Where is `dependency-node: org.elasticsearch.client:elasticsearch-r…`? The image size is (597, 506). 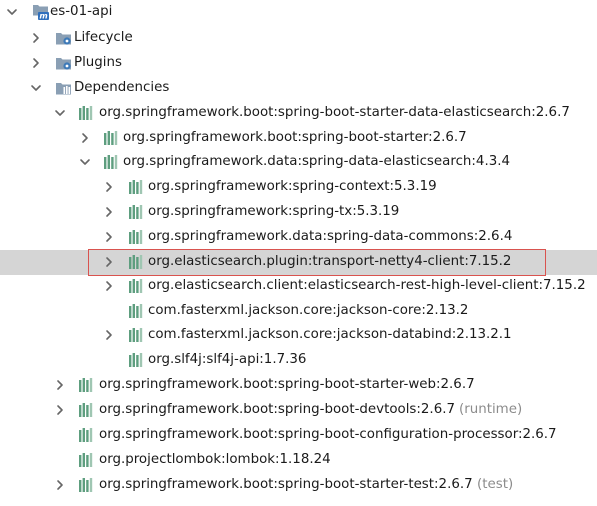 dependency-node: org.elasticsearch.client:elasticsearch-r… is located at coordinates (298, 286).